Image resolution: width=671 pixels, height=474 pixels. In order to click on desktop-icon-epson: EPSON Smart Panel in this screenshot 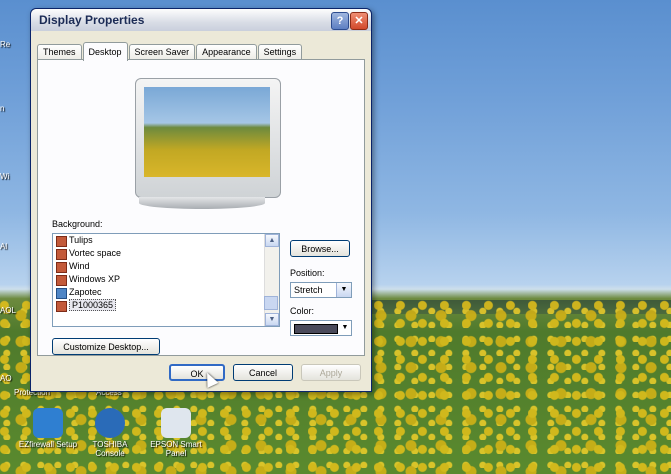, I will do `click(176, 433)`.